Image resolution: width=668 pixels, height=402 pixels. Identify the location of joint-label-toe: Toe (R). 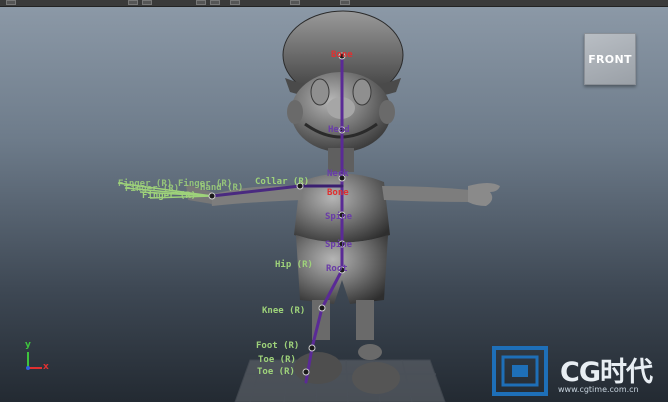
(277, 360).